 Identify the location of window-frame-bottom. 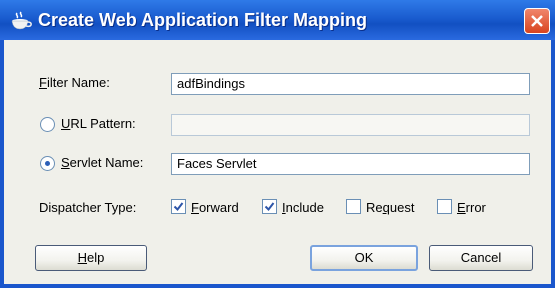
(277, 286).